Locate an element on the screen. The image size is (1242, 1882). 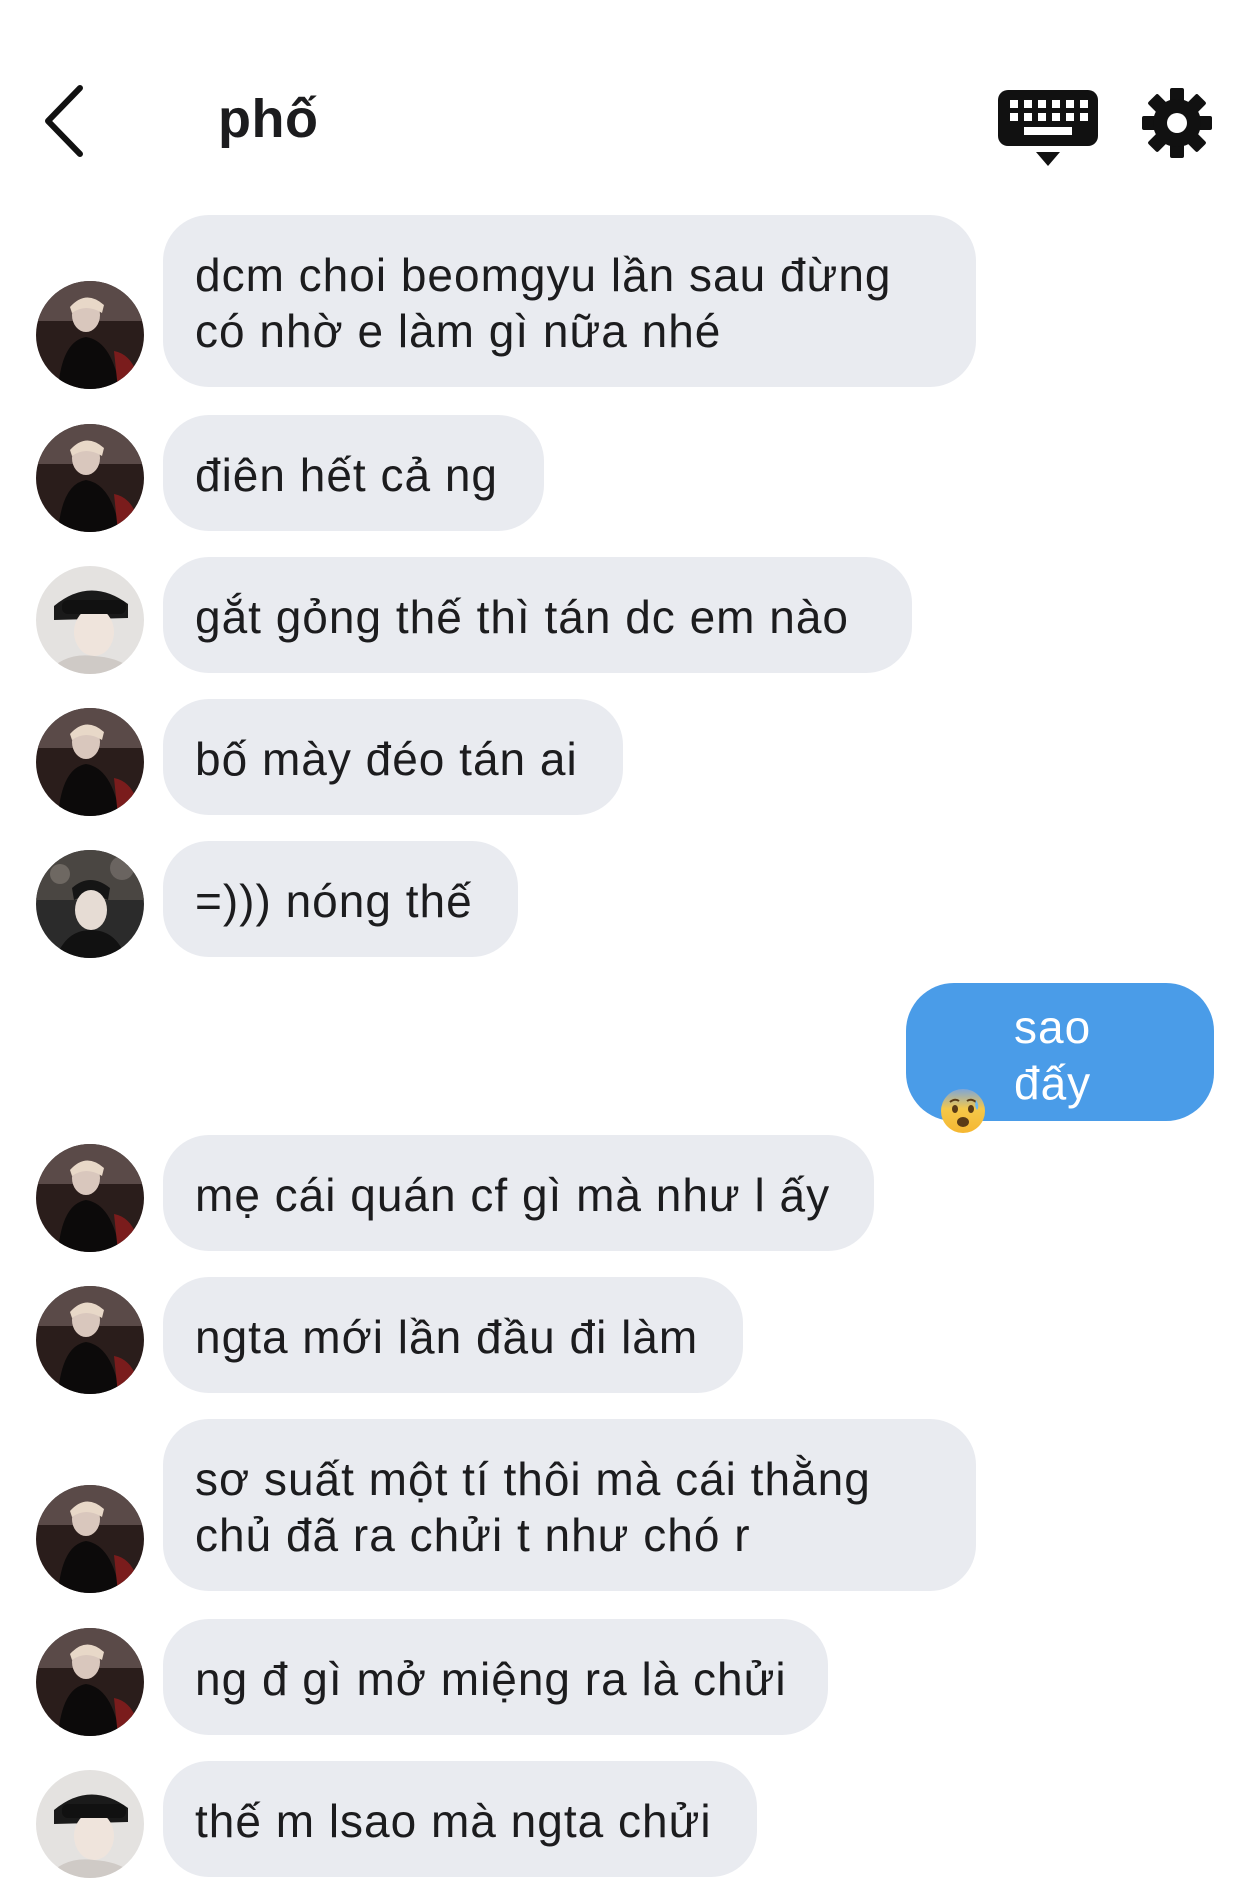
message-bubble-incoming: =))) nóng thế is located at coordinates (340, 899).